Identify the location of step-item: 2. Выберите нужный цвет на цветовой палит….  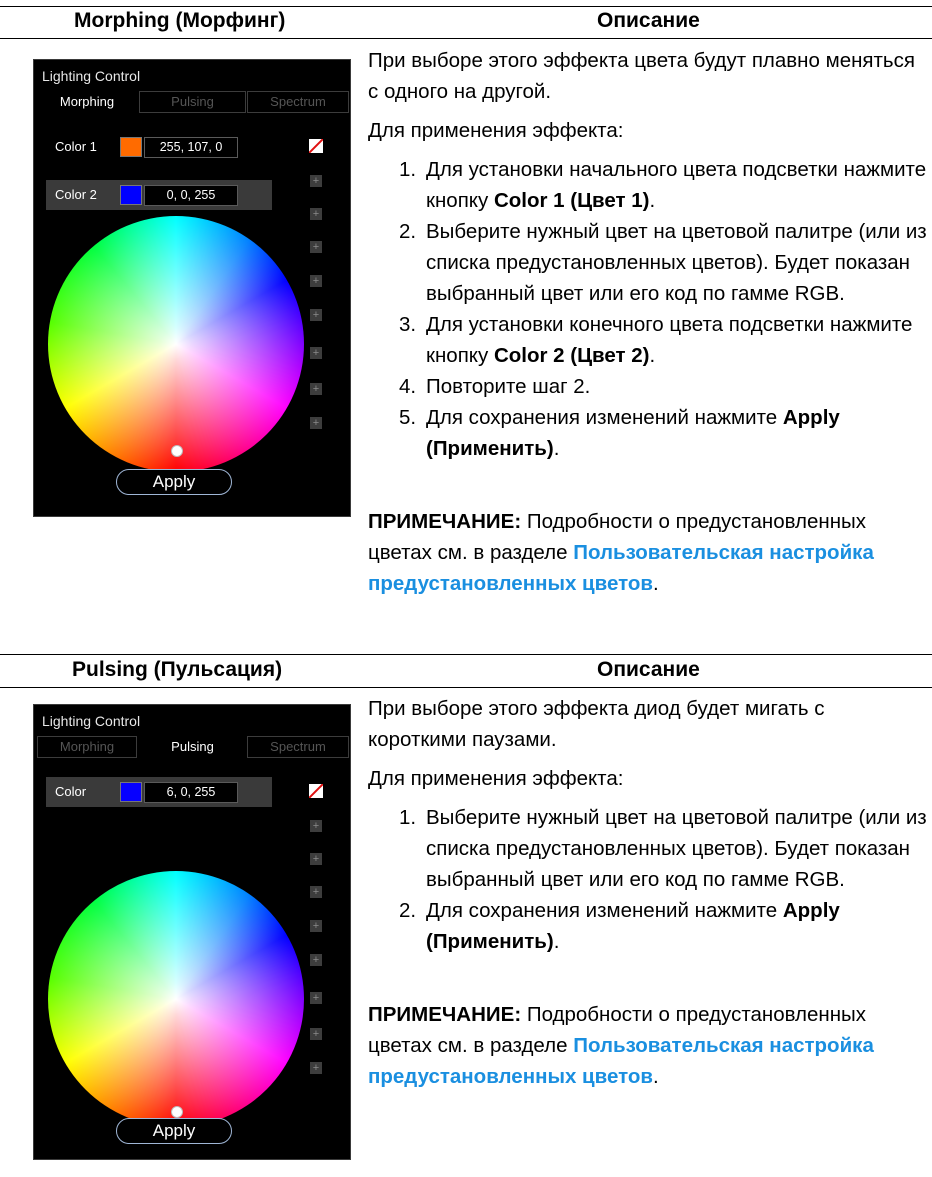
(663, 262).